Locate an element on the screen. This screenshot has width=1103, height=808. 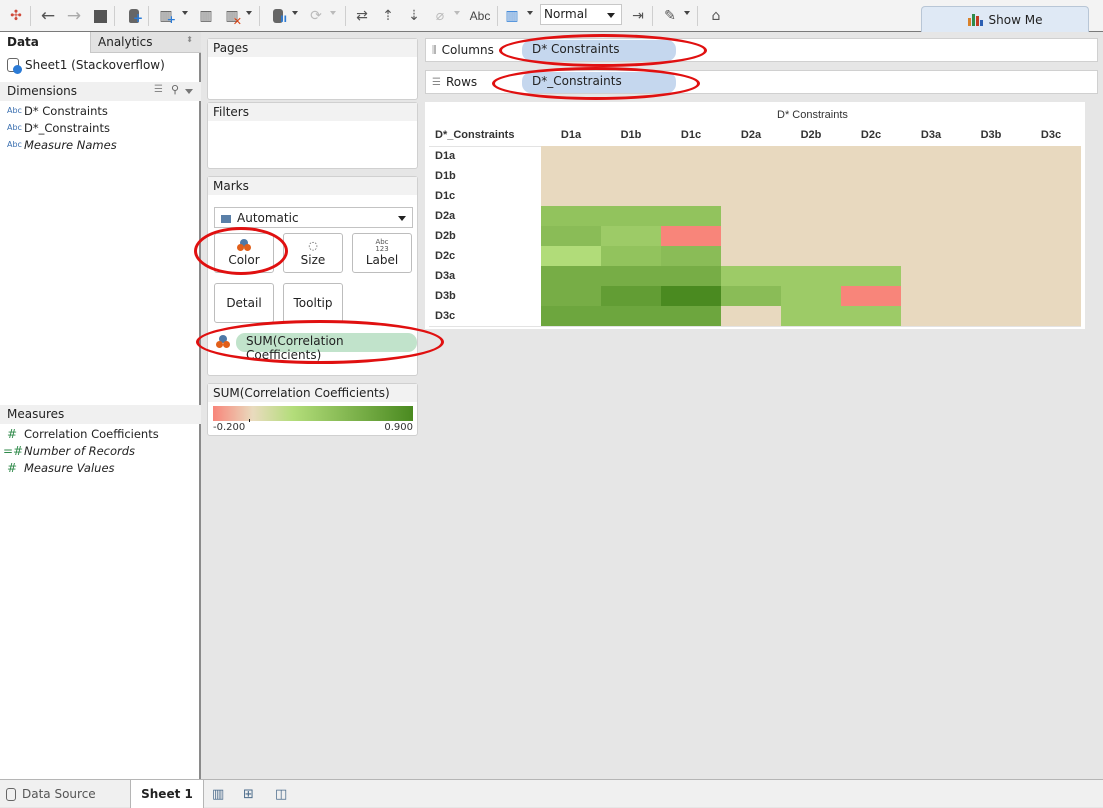
refresh-icon: ⟳ is located at coordinates (316, 16).